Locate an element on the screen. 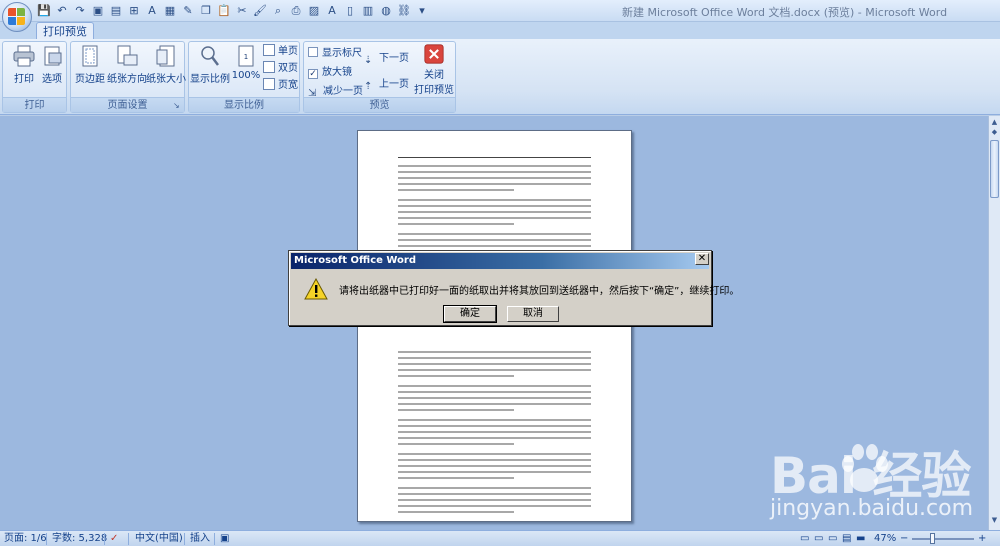  orientation-icon is located at coordinates (127, 55).